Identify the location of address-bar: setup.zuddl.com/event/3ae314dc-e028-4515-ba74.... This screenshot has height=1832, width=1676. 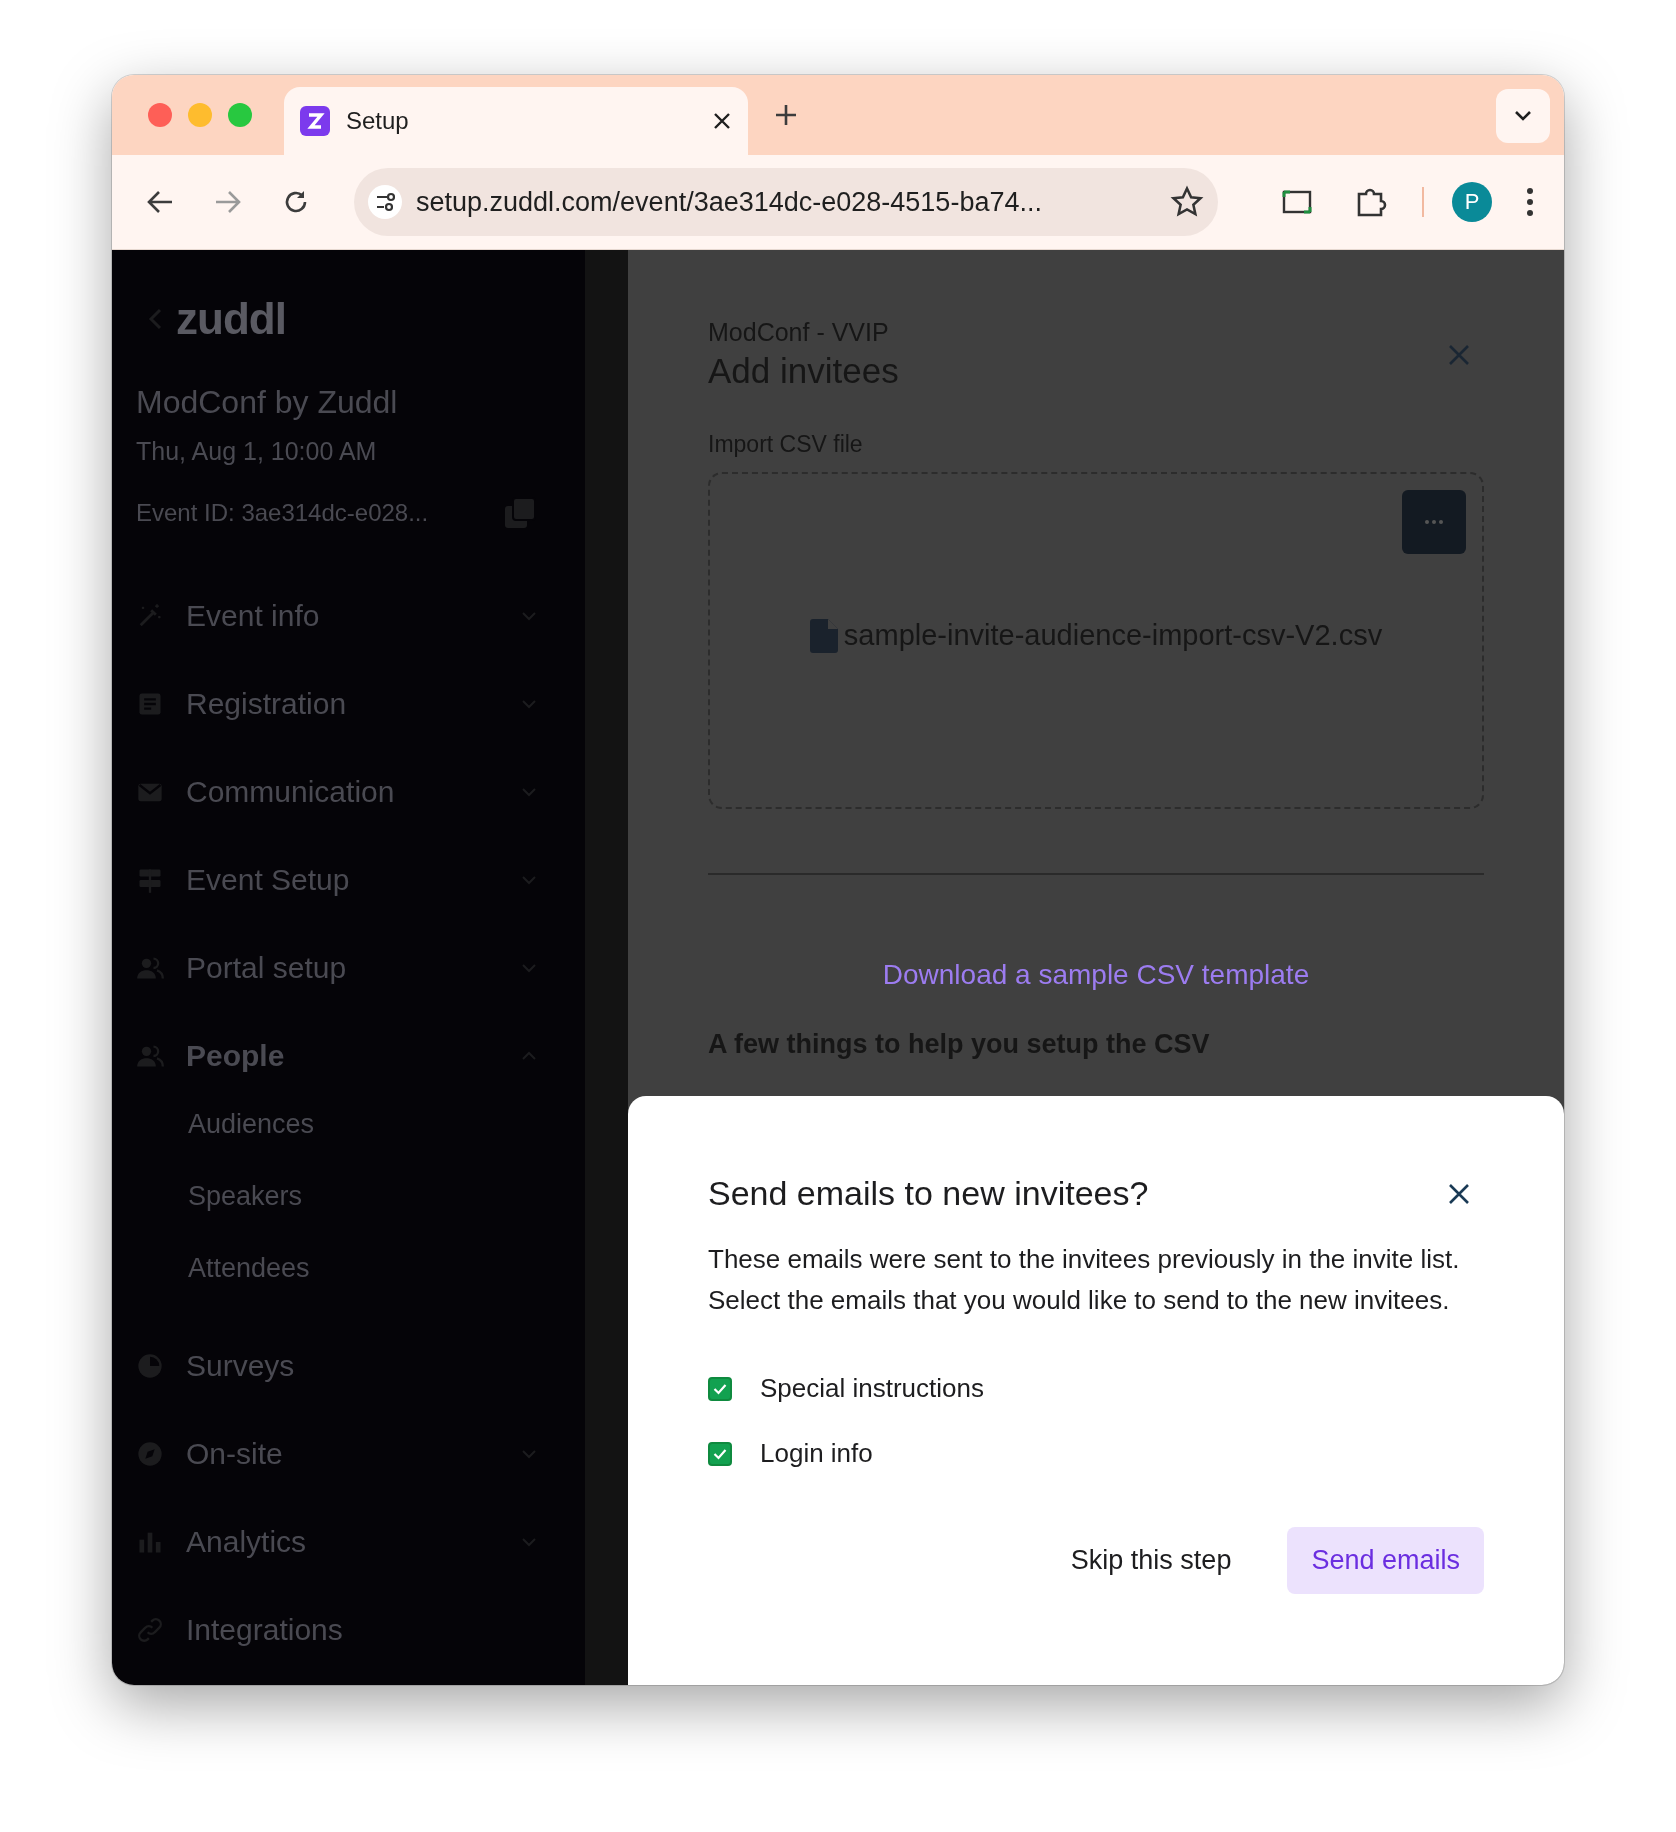
(786, 202).